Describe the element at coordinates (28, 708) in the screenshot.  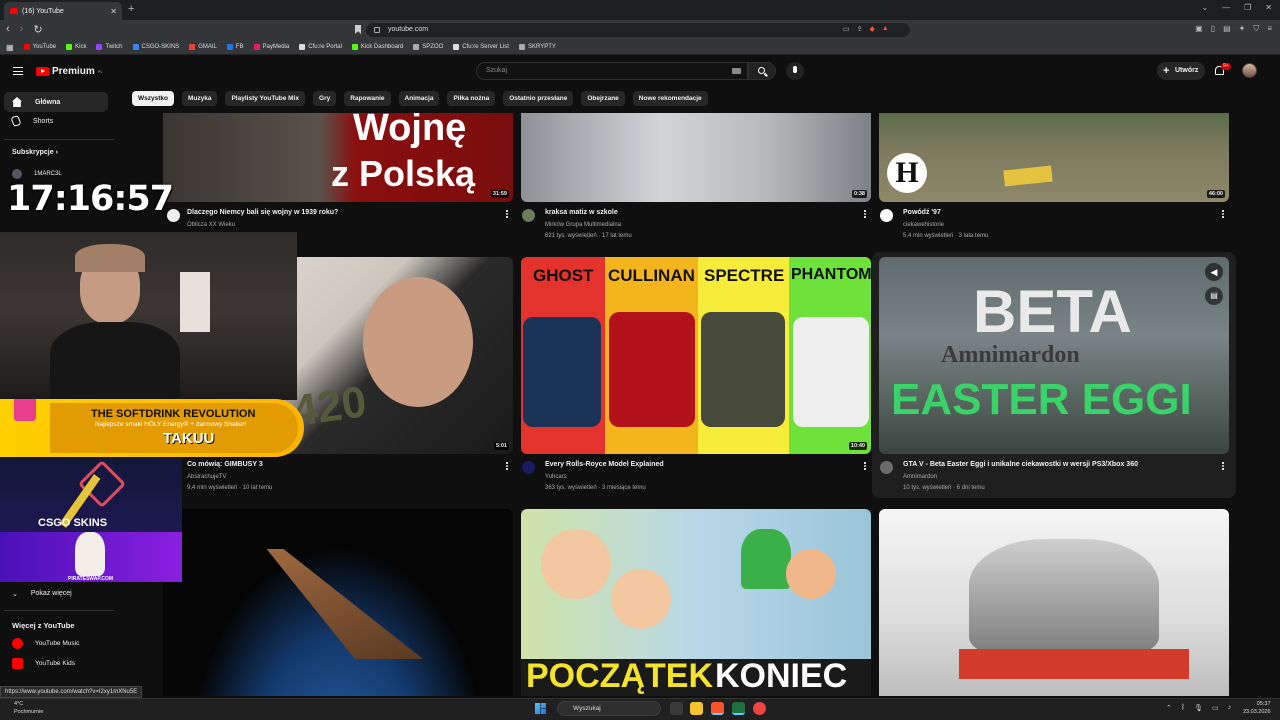
I see `weather-widget: 4°C Pochmurnie` at that location.